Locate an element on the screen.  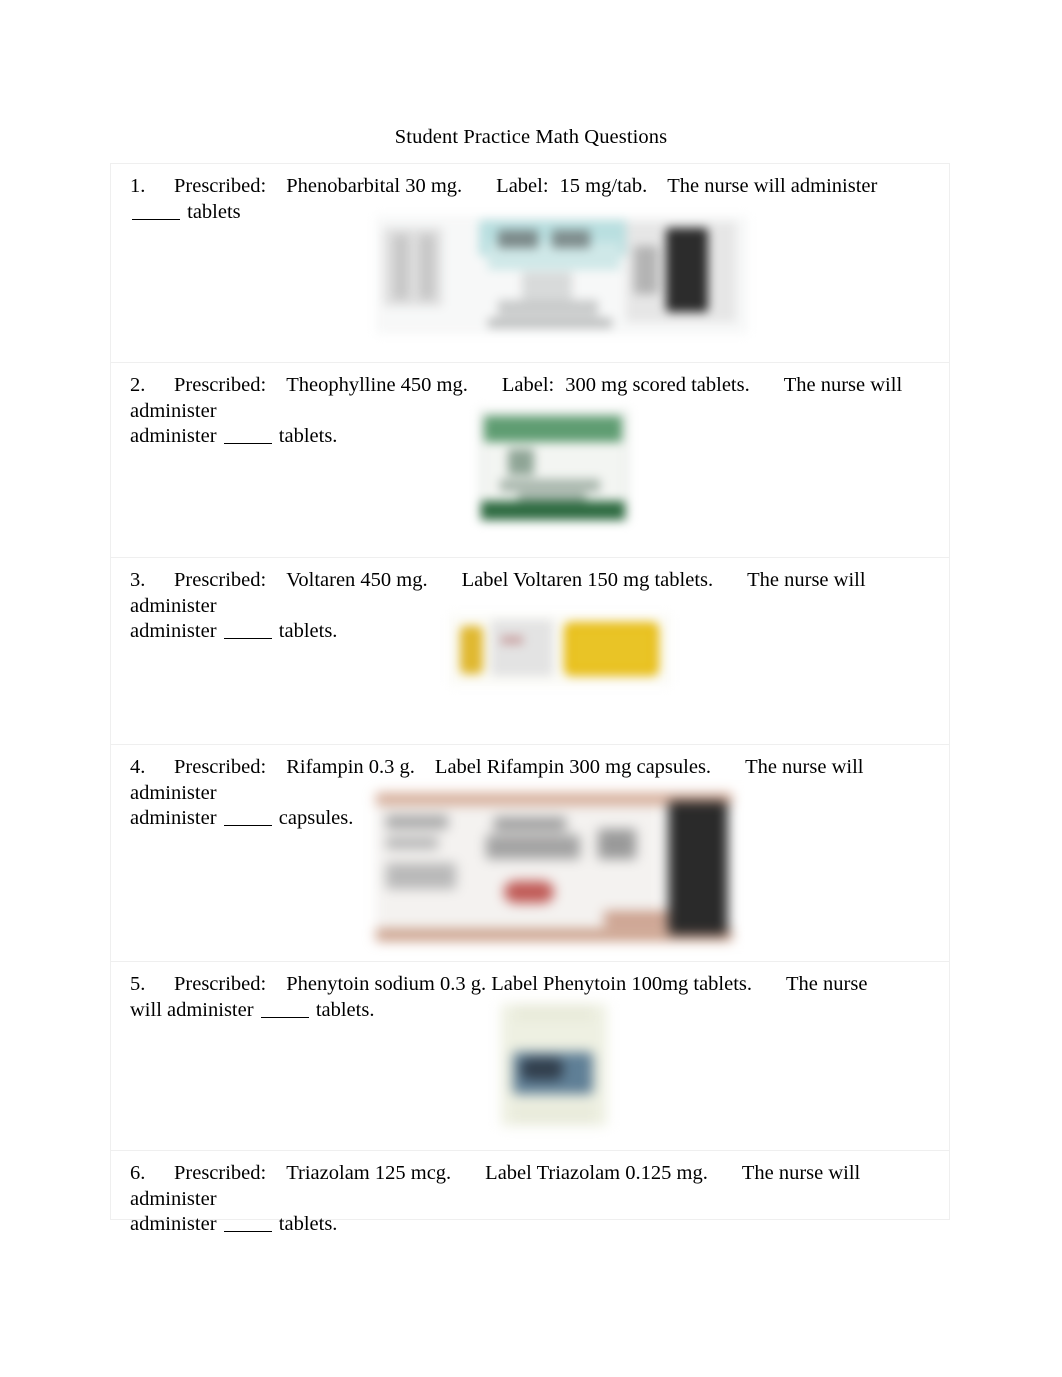
prescribed-label-2: Prescribed: is located at coordinates (220, 385).